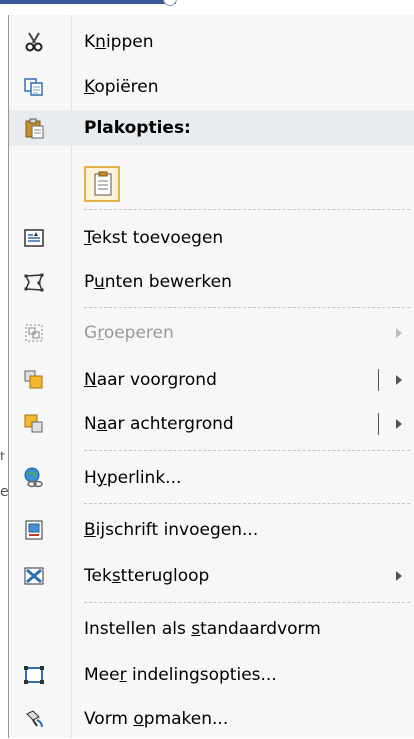 This screenshot has width=414, height=739. What do you see at coordinates (158, 282) in the screenshot?
I see `menu-item-label: Punten bewerken` at bounding box center [158, 282].